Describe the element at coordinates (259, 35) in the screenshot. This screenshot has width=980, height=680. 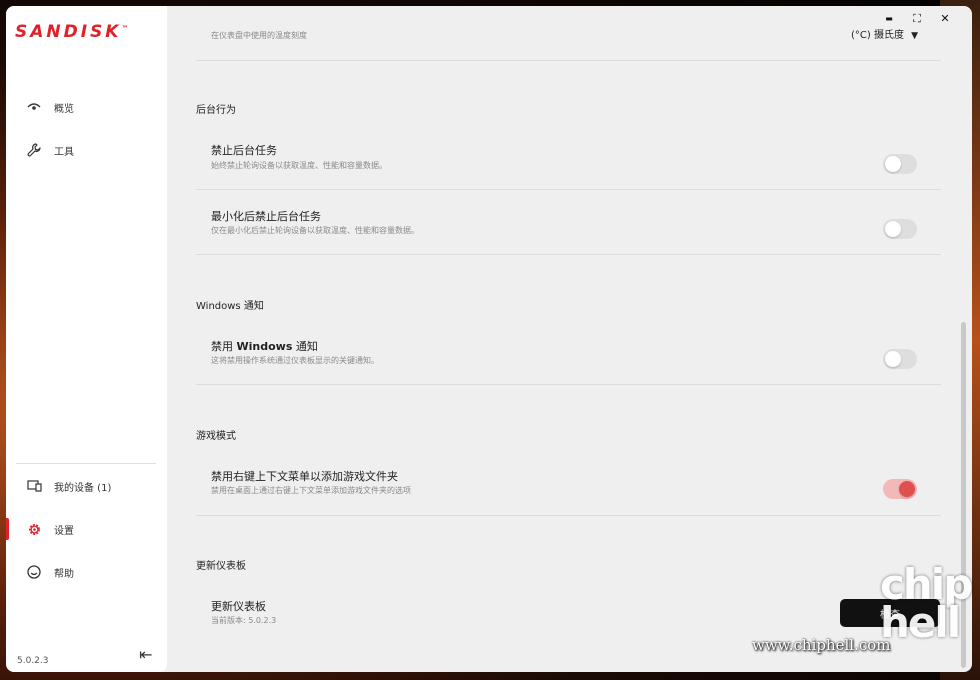
I see `temperature-subtitle: 在仪表盘中使用的温度刻度` at that location.